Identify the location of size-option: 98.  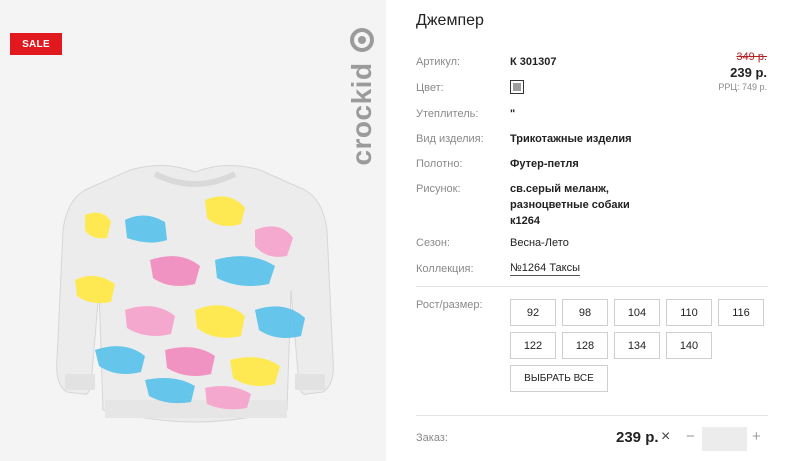
(585, 312).